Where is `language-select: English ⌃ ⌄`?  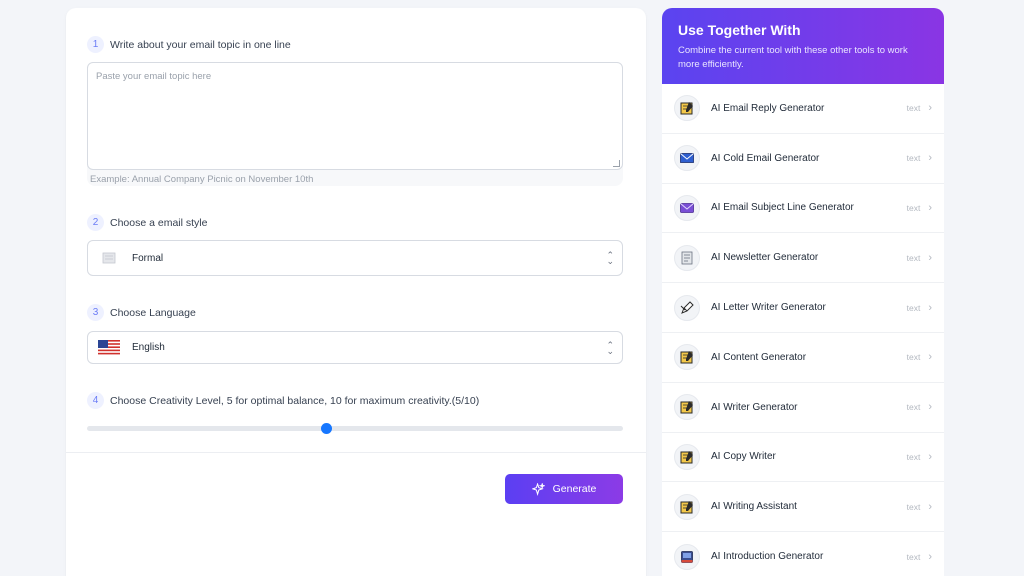
language-select: English ⌃ ⌄ is located at coordinates (355, 347).